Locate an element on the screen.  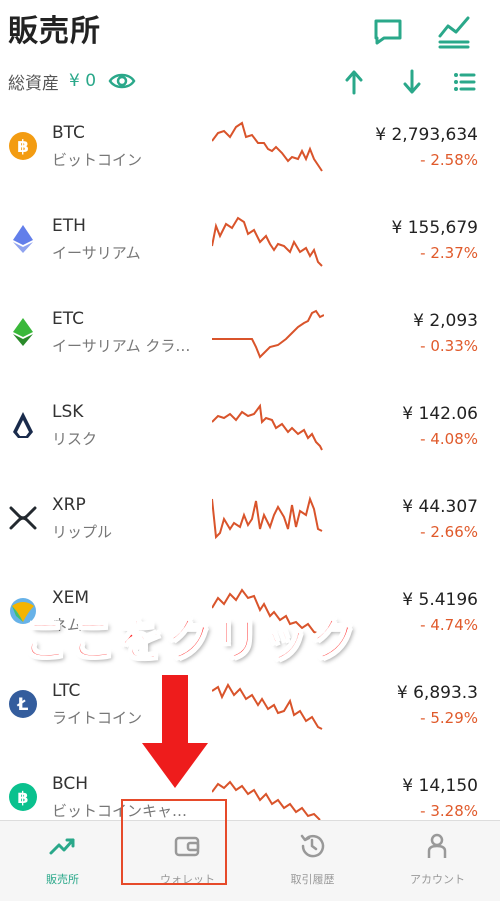
page-title: 販売所 is located at coordinates (54, 31).